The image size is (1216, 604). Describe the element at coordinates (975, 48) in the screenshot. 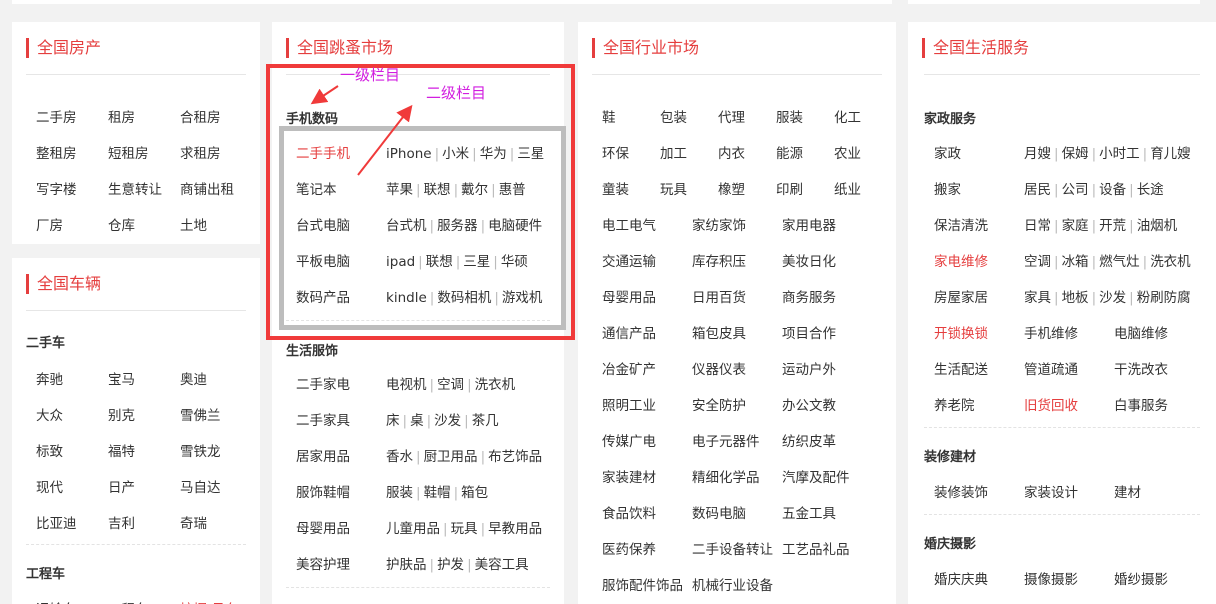

I see `life-title: 全国生活服务` at that location.